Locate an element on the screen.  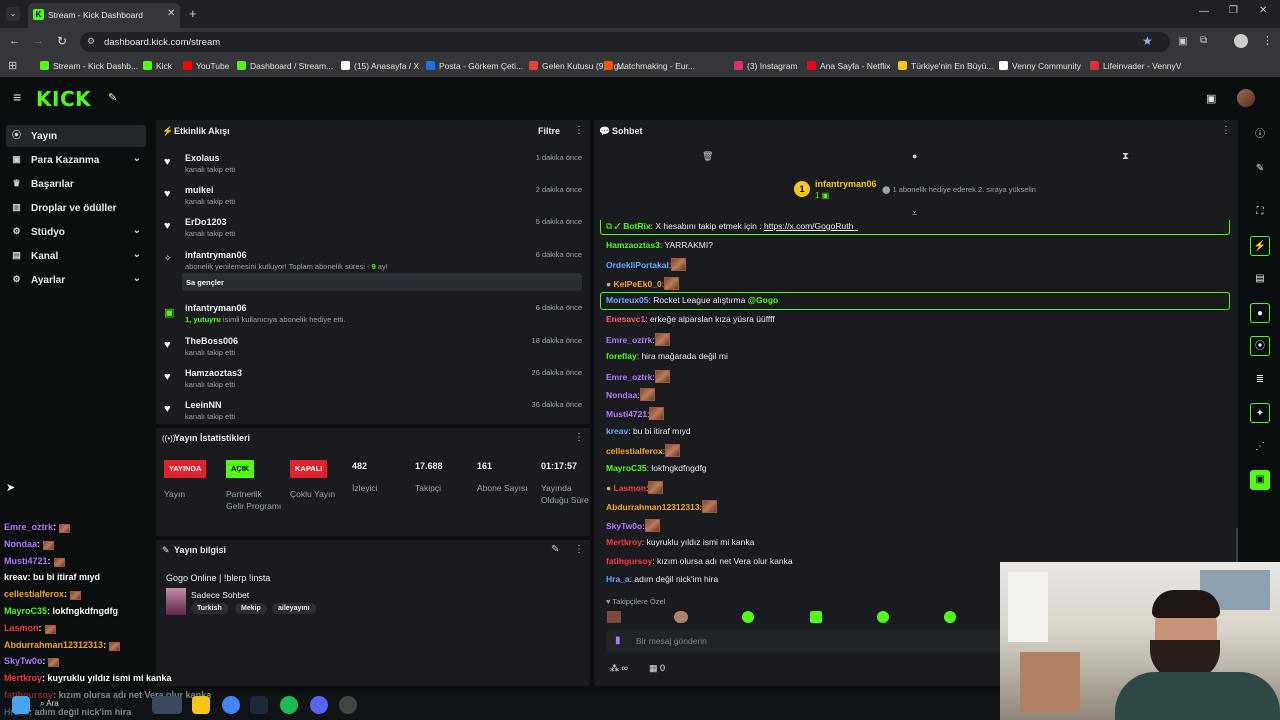
obs-icon is located at coordinates (348, 705).